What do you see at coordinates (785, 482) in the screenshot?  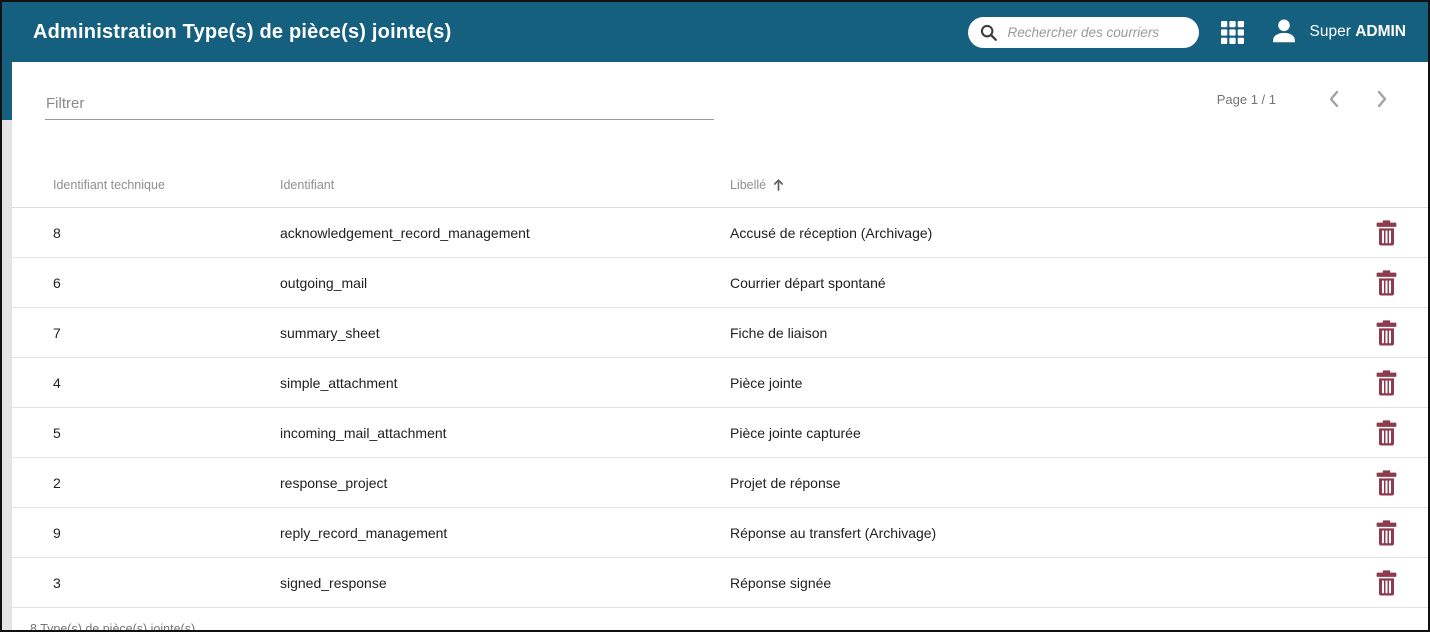 I see `row-label: Projet de réponse` at bounding box center [785, 482].